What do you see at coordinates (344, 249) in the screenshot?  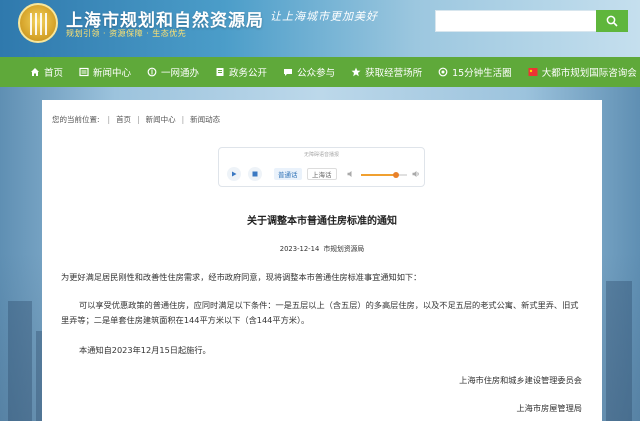 I see `article-source: 市规划资源局` at bounding box center [344, 249].